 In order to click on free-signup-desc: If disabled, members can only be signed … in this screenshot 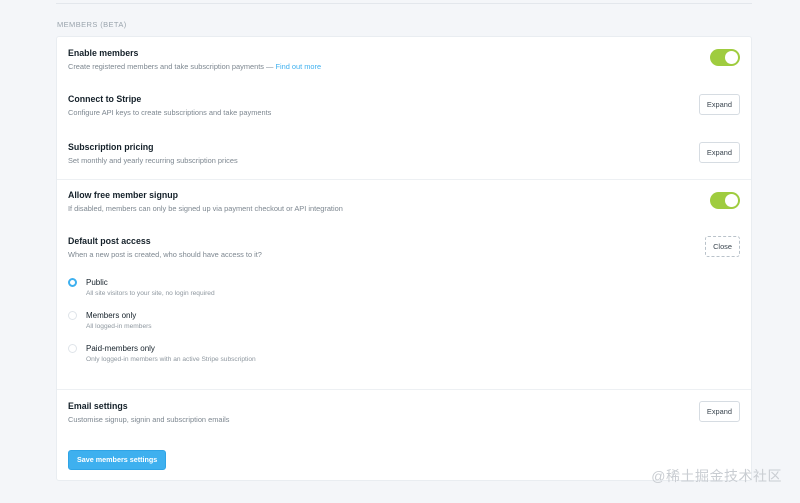, I will do `click(205, 208)`.